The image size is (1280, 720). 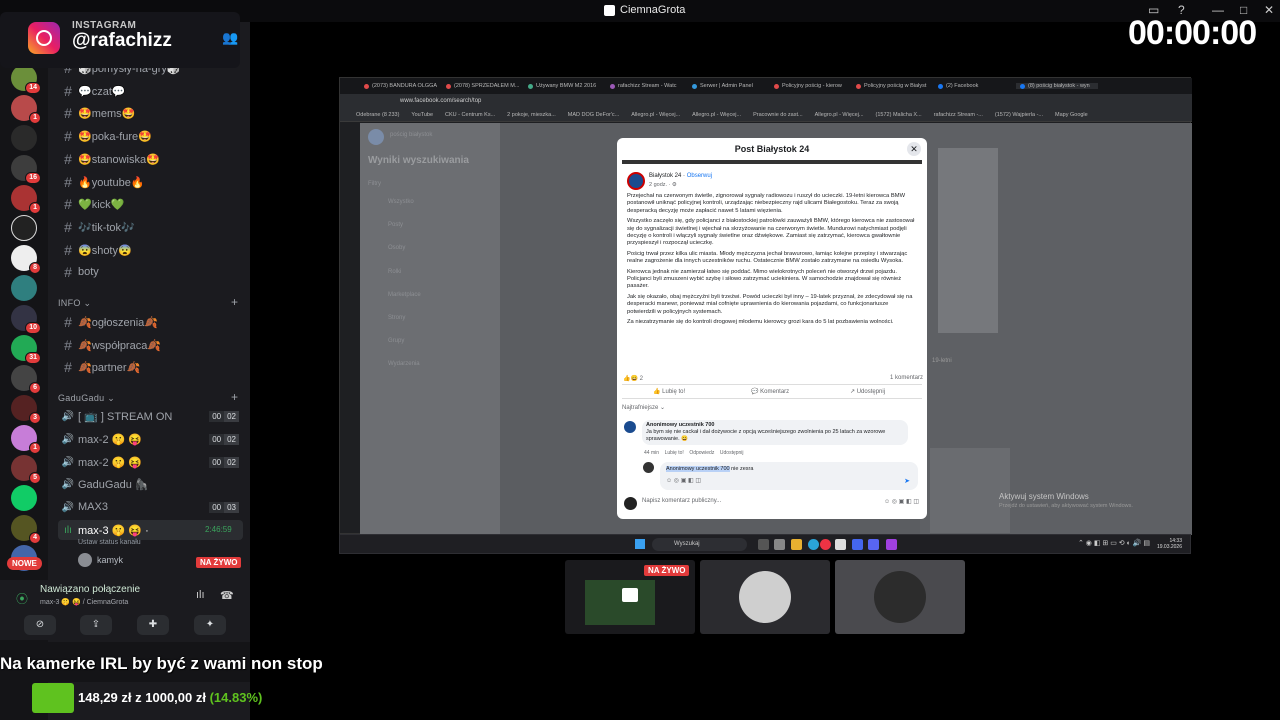 I want to click on category-header: INFO ⌄, so click(x=74, y=303).